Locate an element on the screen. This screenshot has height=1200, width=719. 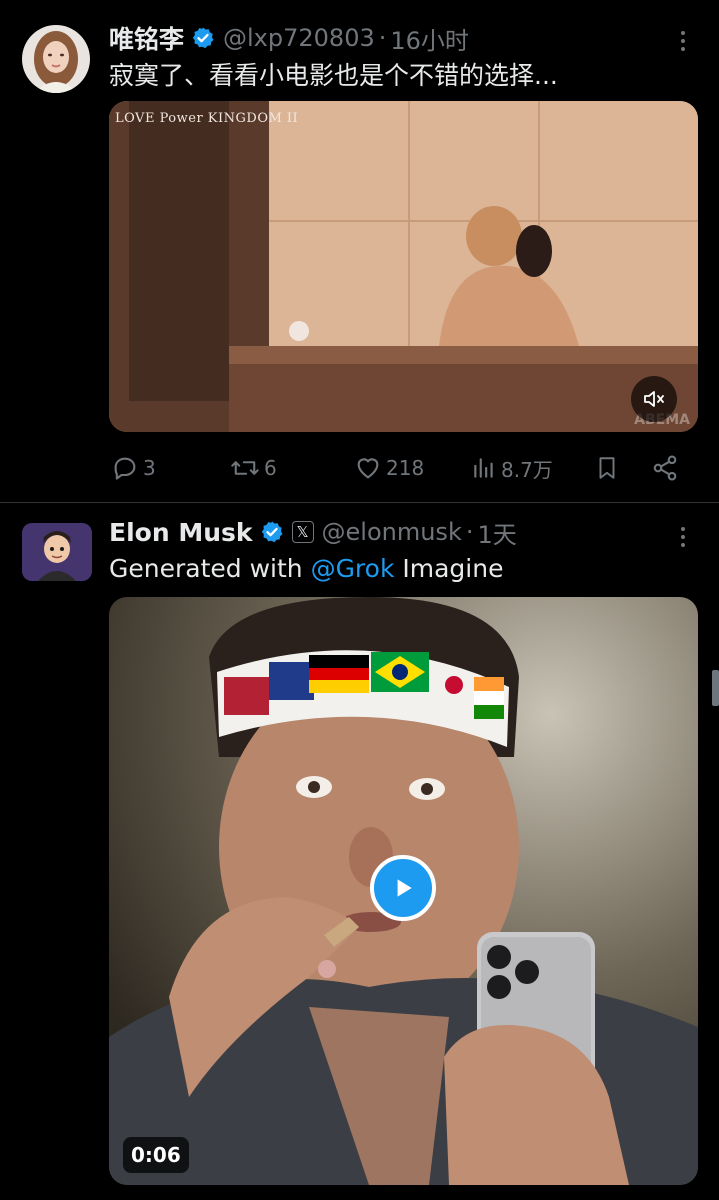
reply-button: 3 is located at coordinates (133, 468).